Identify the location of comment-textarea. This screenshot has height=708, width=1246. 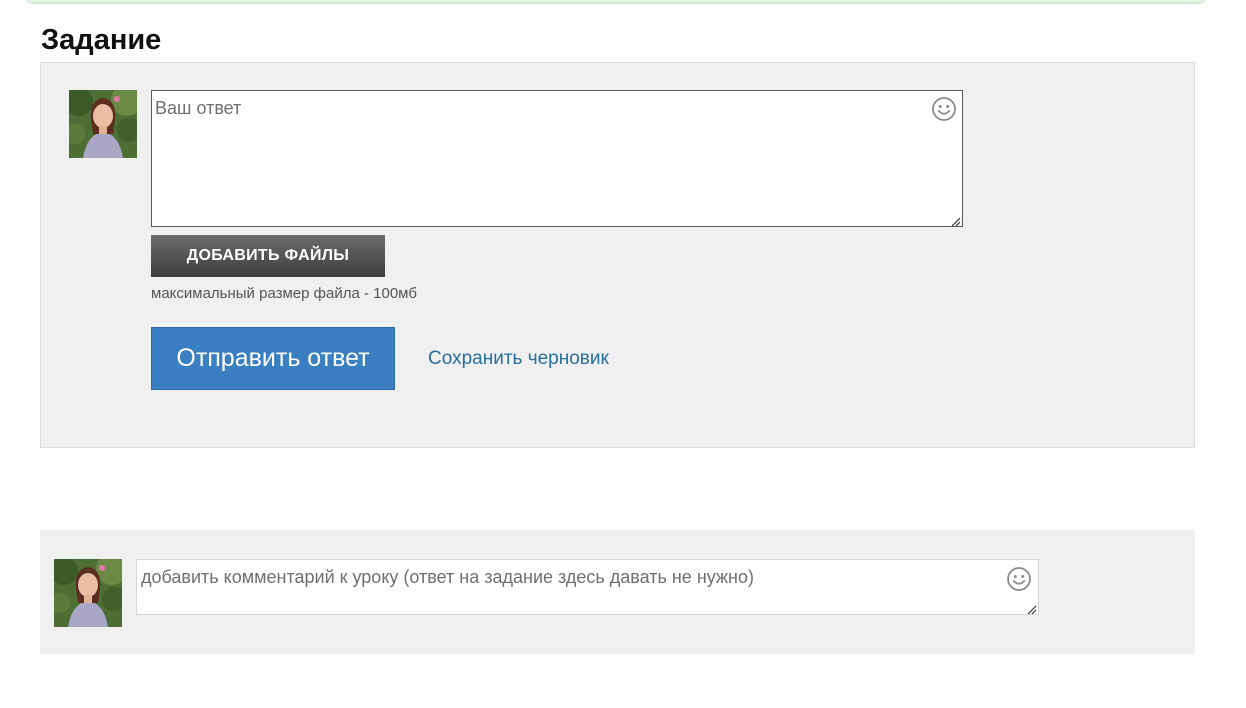
(587, 587).